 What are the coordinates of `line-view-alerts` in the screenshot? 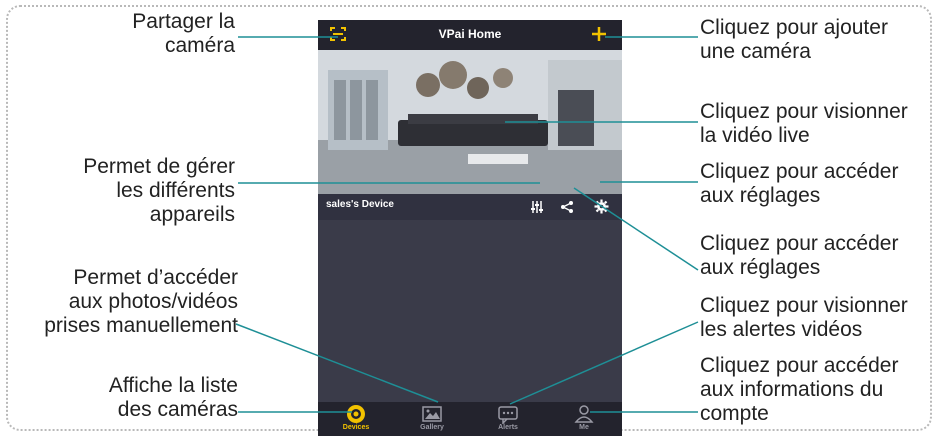 It's located at (604, 363).